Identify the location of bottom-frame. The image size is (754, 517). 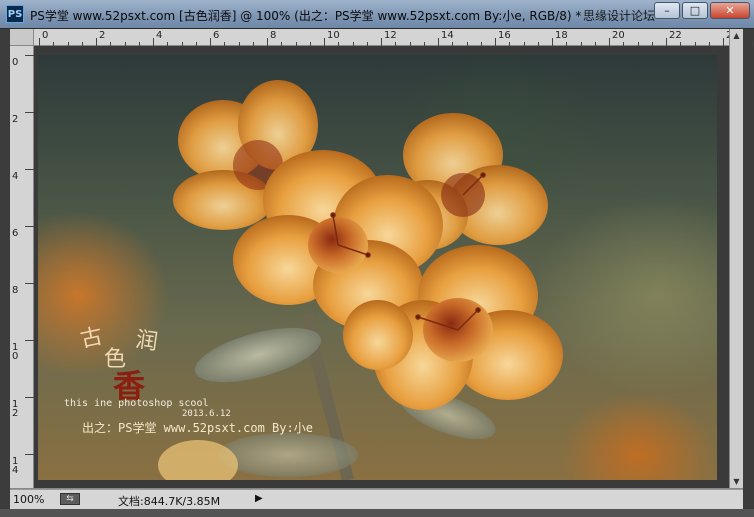
(377, 513).